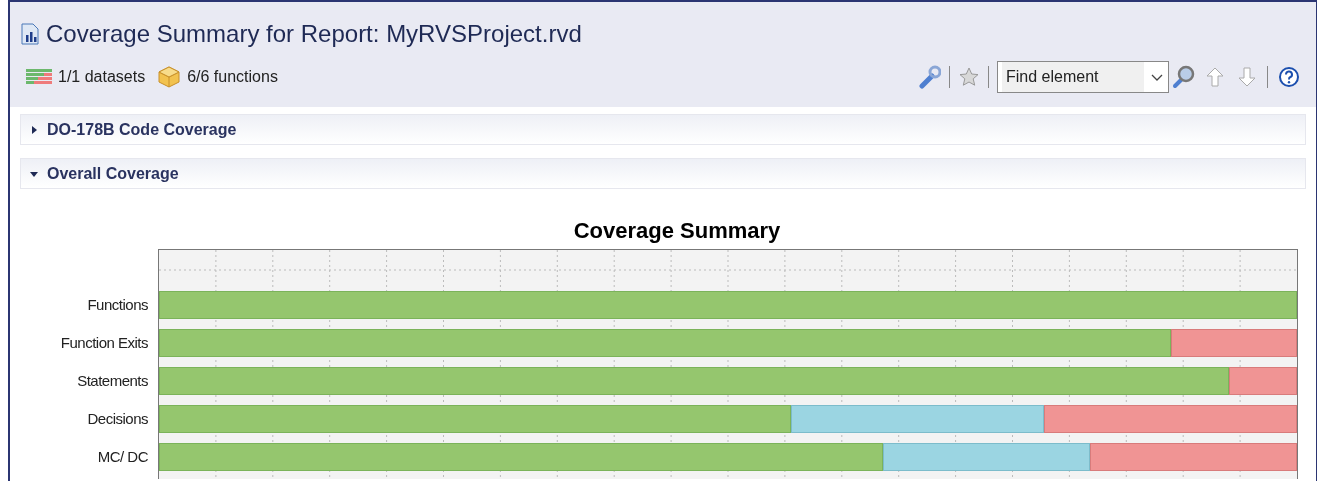  I want to click on down-arrow-icon, so click(1247, 77).